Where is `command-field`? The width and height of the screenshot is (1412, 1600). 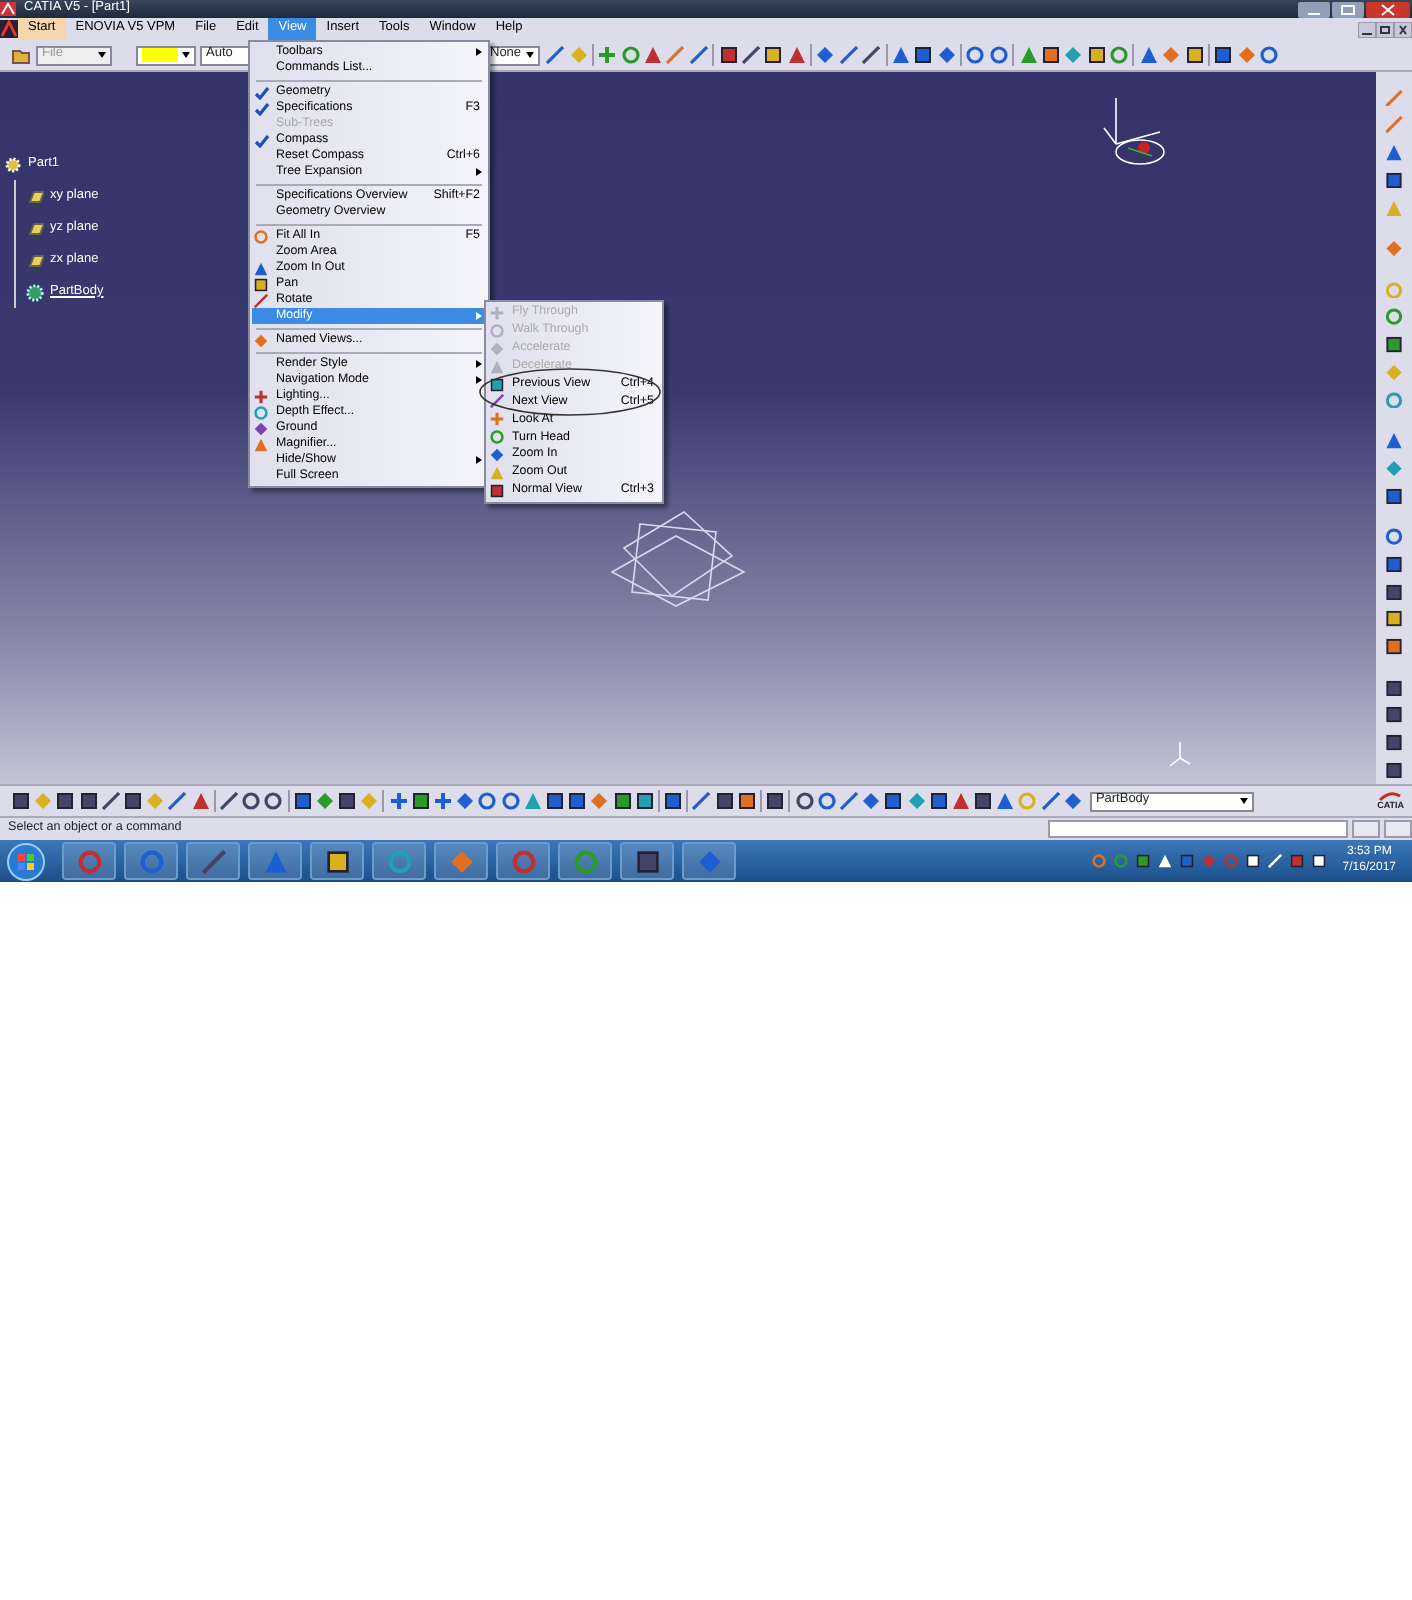 command-field is located at coordinates (1198, 829).